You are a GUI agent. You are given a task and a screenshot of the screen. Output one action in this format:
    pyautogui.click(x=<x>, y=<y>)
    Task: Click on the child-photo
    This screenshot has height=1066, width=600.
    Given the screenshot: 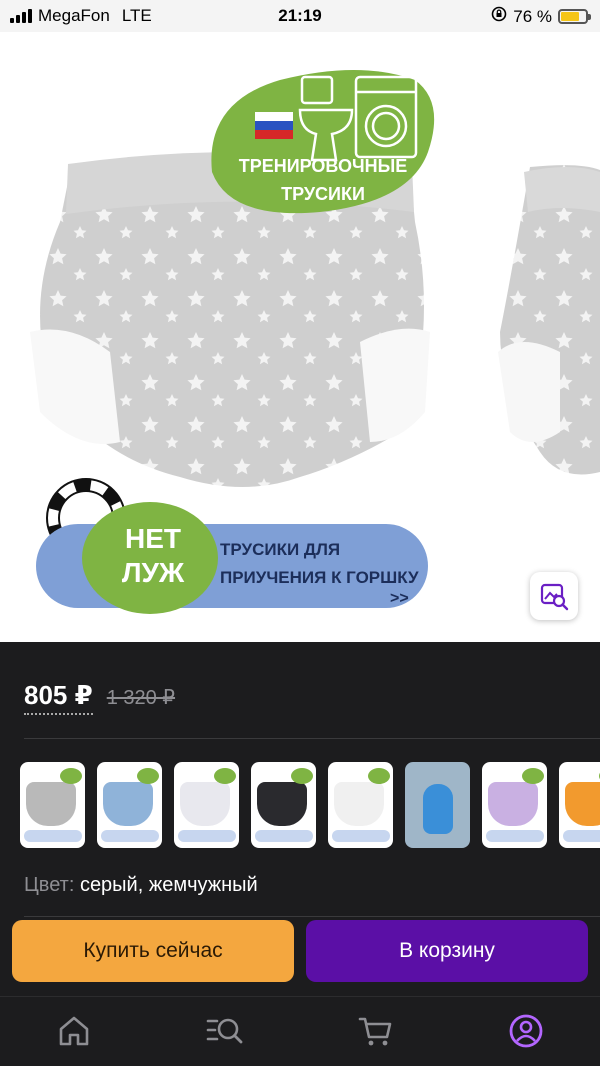 What is the action you would take?
    pyautogui.click(x=438, y=809)
    